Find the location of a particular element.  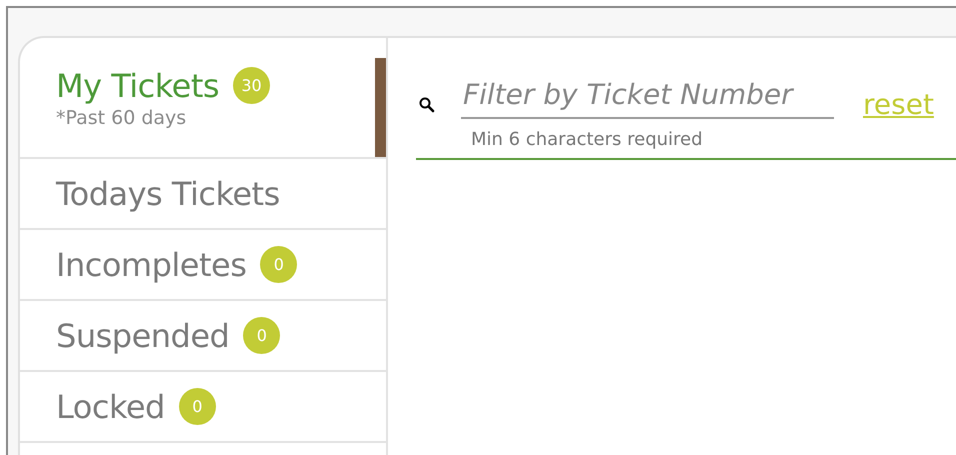

count-badge: 30 is located at coordinates (251, 85).